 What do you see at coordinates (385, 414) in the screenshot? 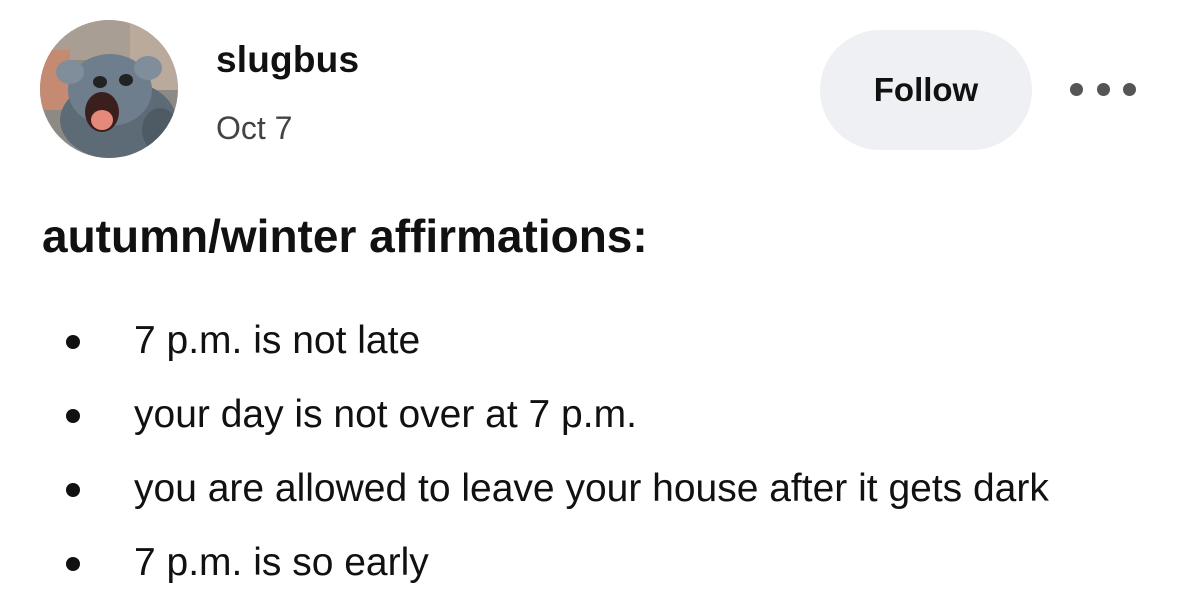
I see `list-item-text: your day is not over at 7 p.m.` at bounding box center [385, 414].